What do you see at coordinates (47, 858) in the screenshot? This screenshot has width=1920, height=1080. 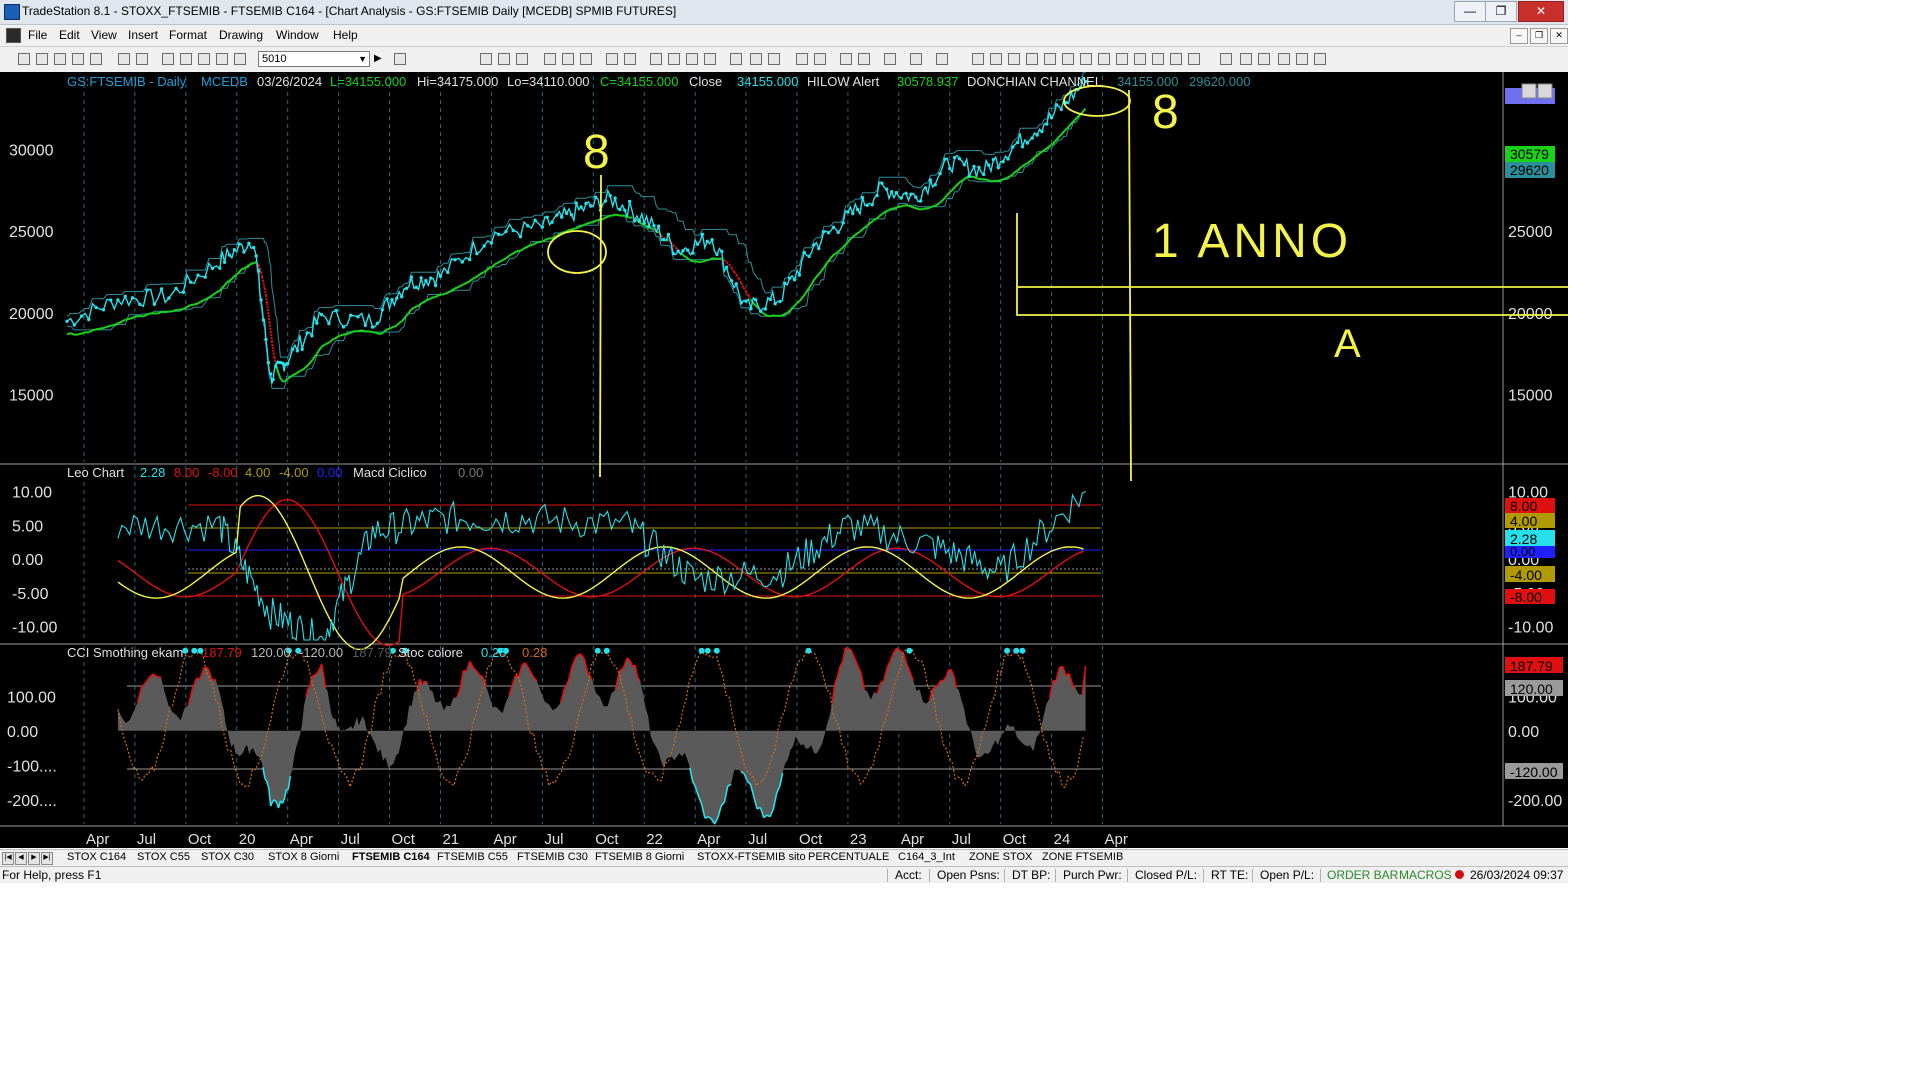 I see `tab-last-icon: ▶|` at bounding box center [47, 858].